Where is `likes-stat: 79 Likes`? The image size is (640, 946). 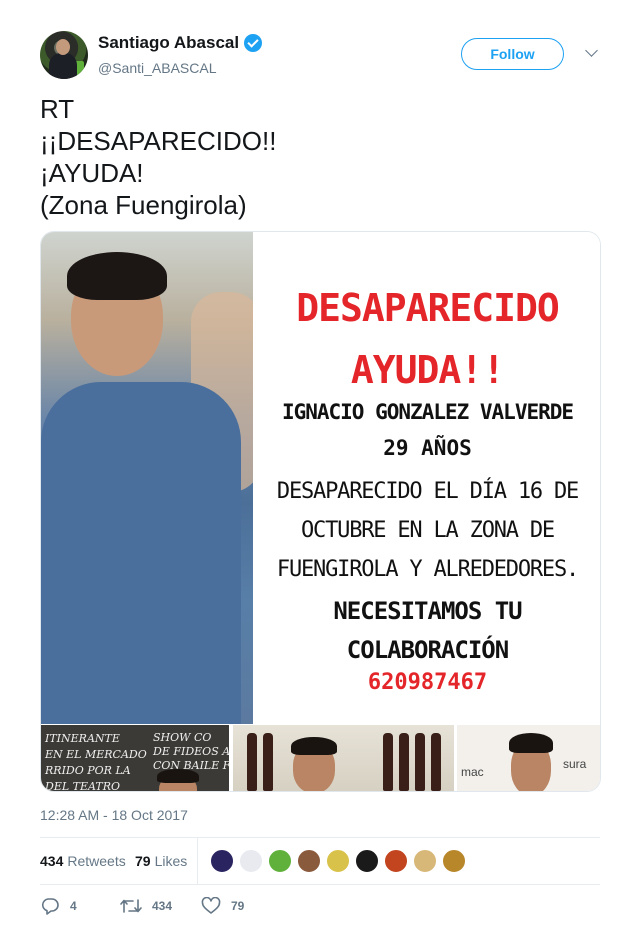
likes-stat: 79 Likes is located at coordinates (161, 861).